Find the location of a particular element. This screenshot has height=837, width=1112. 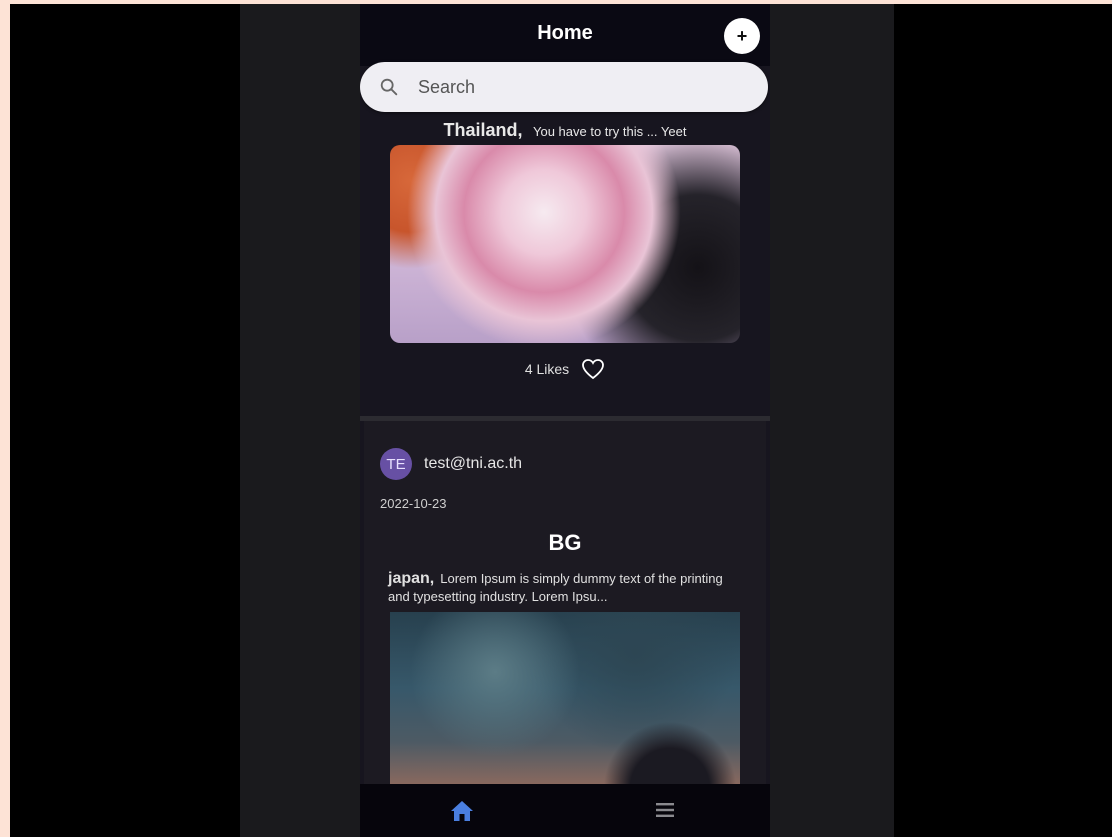

page-title: Home is located at coordinates (565, 33).